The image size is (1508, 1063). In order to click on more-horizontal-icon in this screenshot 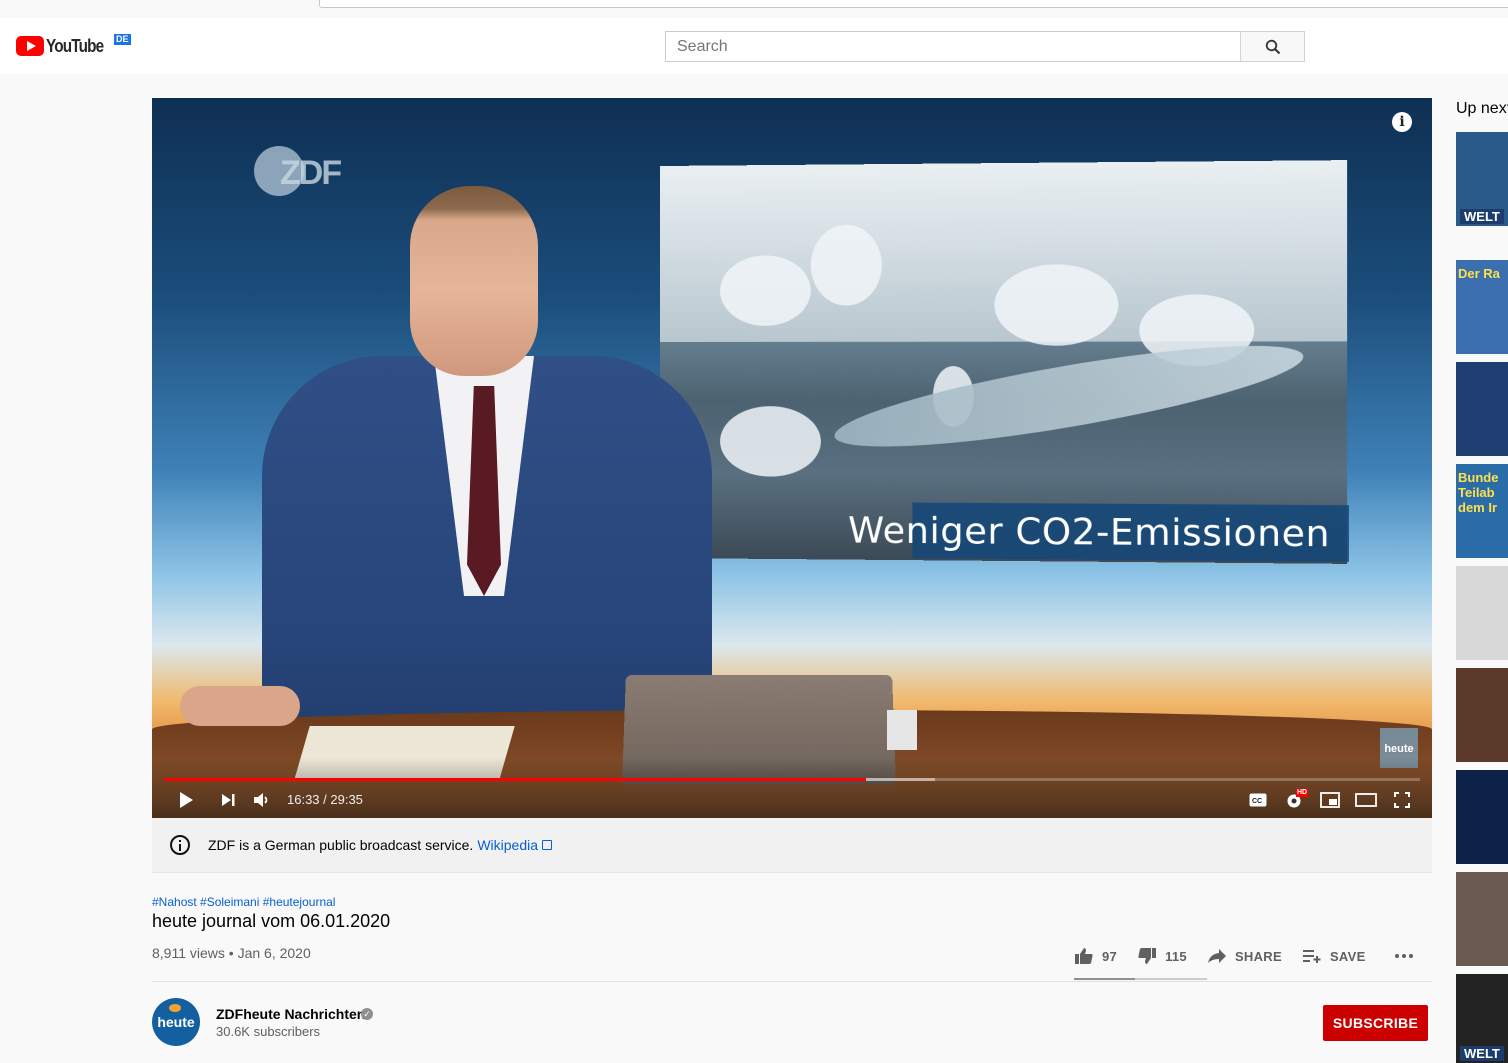, I will do `click(1403, 956)`.